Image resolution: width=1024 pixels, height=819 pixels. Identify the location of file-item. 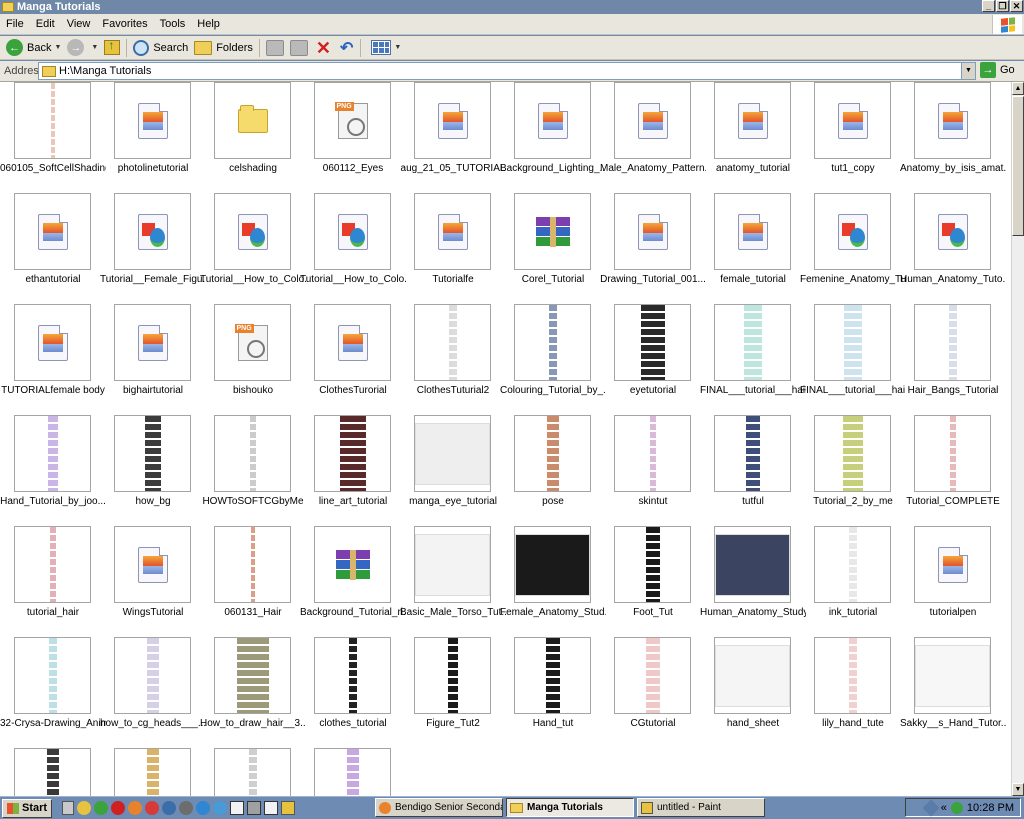
(50, 772).